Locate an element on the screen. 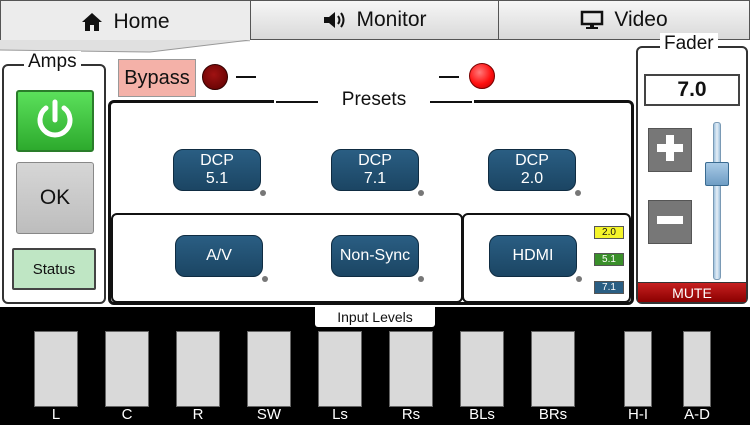  input-levels-title: Input Levels is located at coordinates (375, 317).